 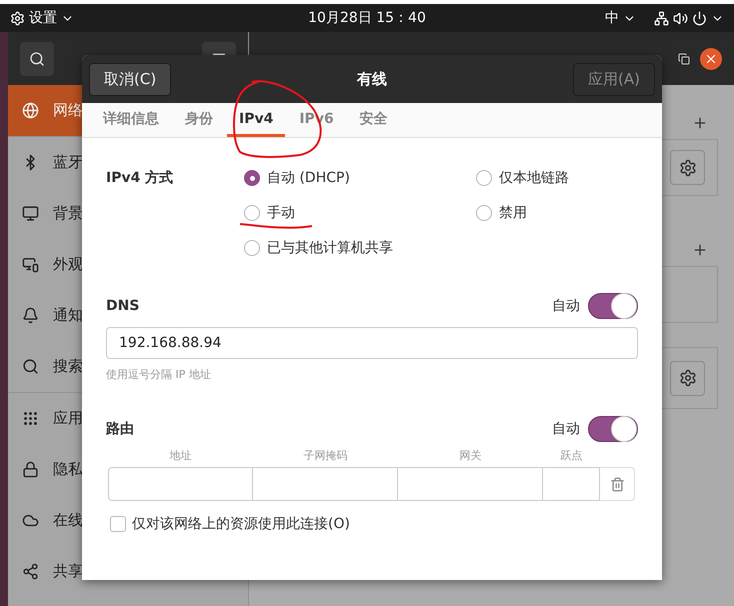 What do you see at coordinates (330, 248) in the screenshot?
I see `radio-label: 已与其他计算机共享` at bounding box center [330, 248].